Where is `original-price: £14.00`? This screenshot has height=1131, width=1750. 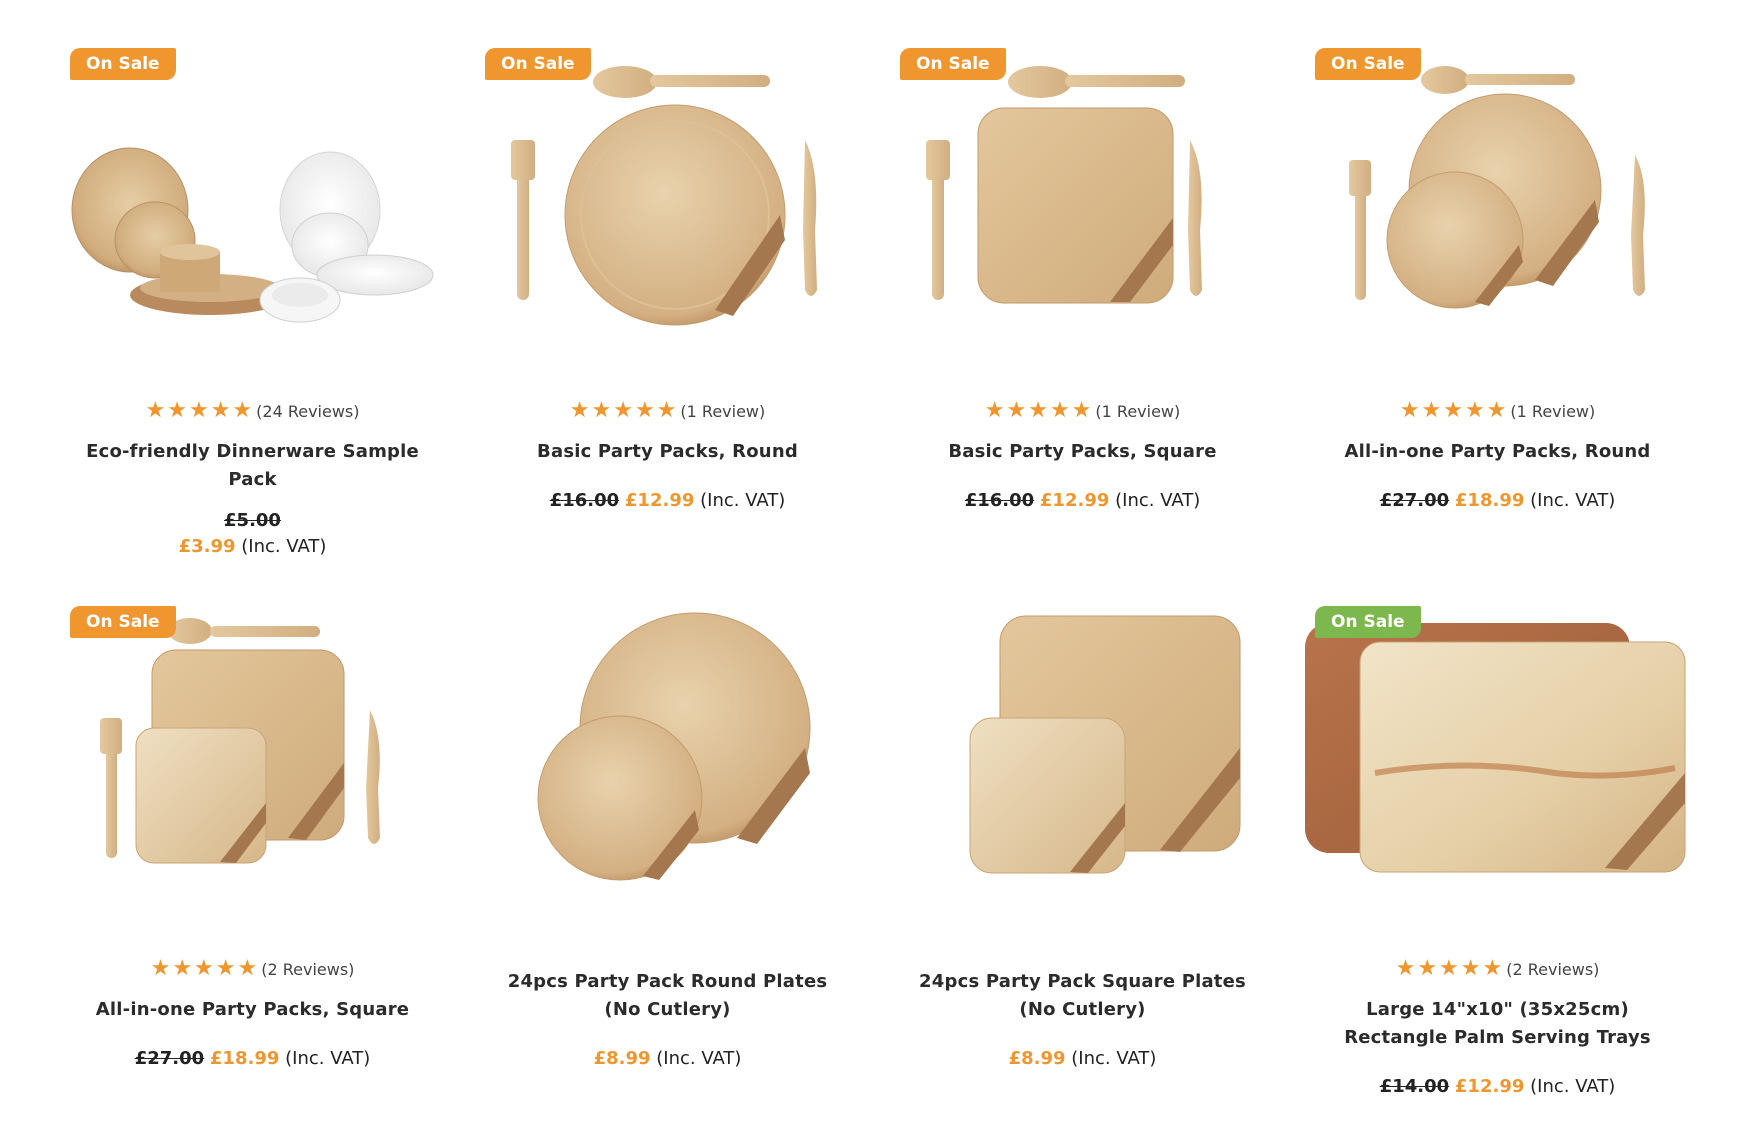
original-price: £14.00 is located at coordinates (1414, 1086).